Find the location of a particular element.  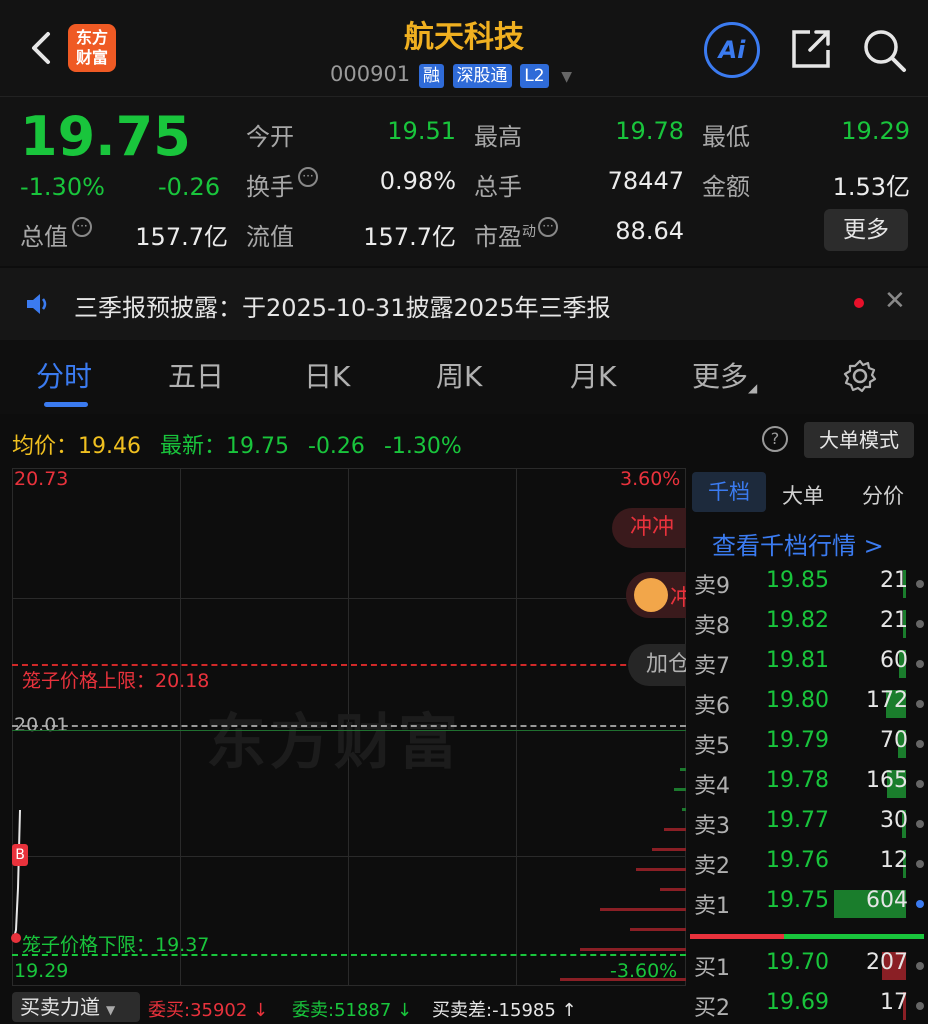

change-percent: -1.30% is located at coordinates (62, 187).